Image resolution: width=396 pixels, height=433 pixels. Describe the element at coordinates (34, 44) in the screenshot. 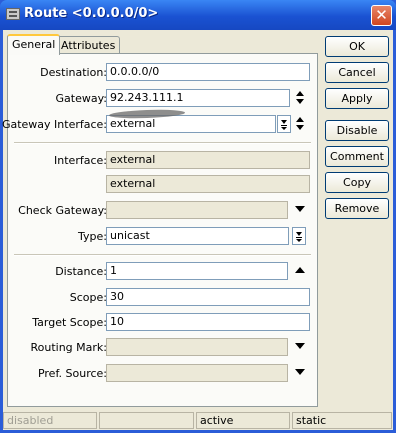

I see `tab-general: General` at that location.